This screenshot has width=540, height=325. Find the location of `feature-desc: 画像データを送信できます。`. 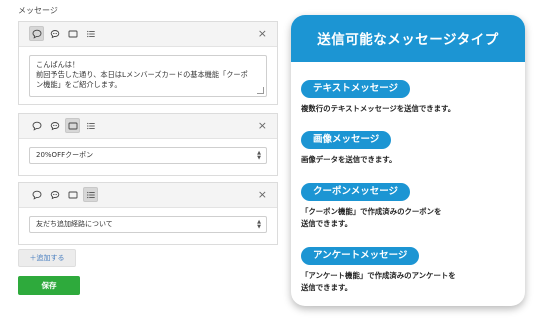

feature-desc: 画像データを送信できます。 is located at coordinates (348, 160).